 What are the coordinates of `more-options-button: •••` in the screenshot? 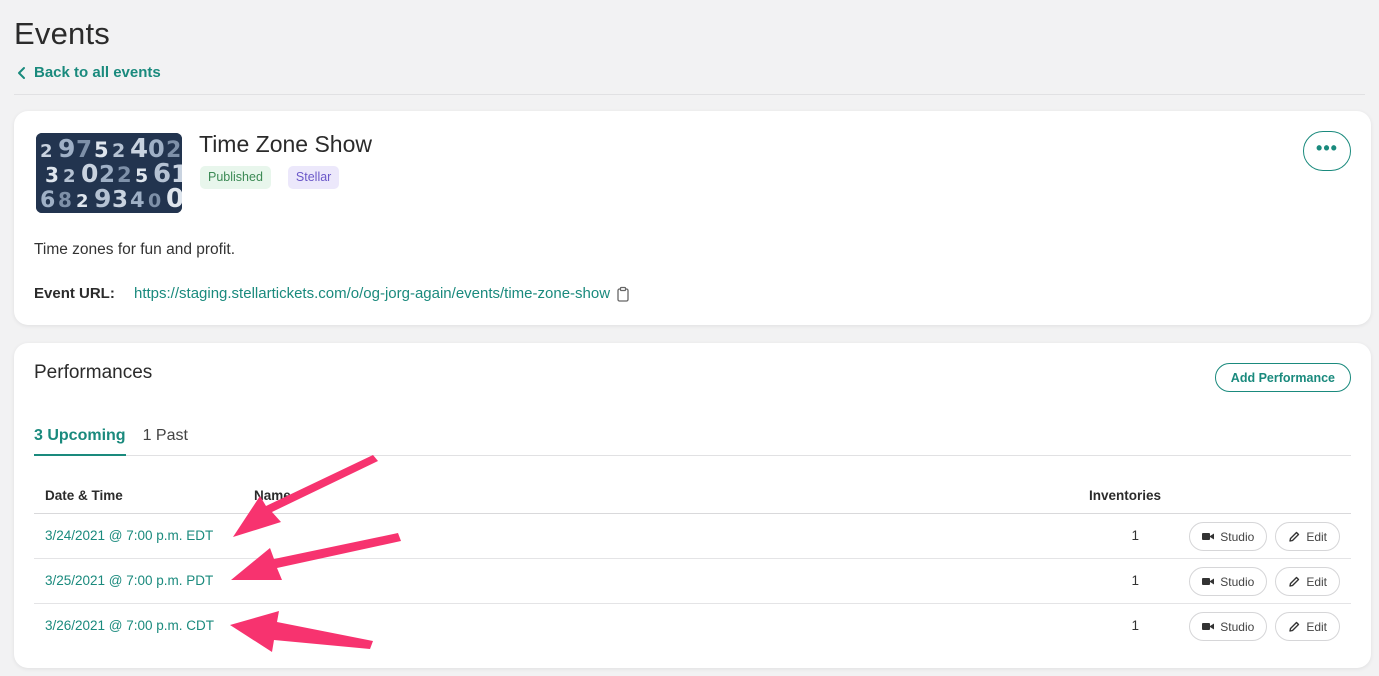 It's located at (1327, 151).